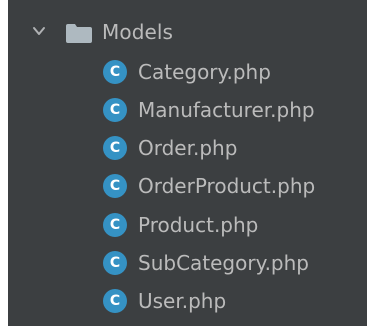 Image resolution: width=367 pixels, height=335 pixels. What do you see at coordinates (198, 225) in the screenshot?
I see `file-label: Product.php` at bounding box center [198, 225].